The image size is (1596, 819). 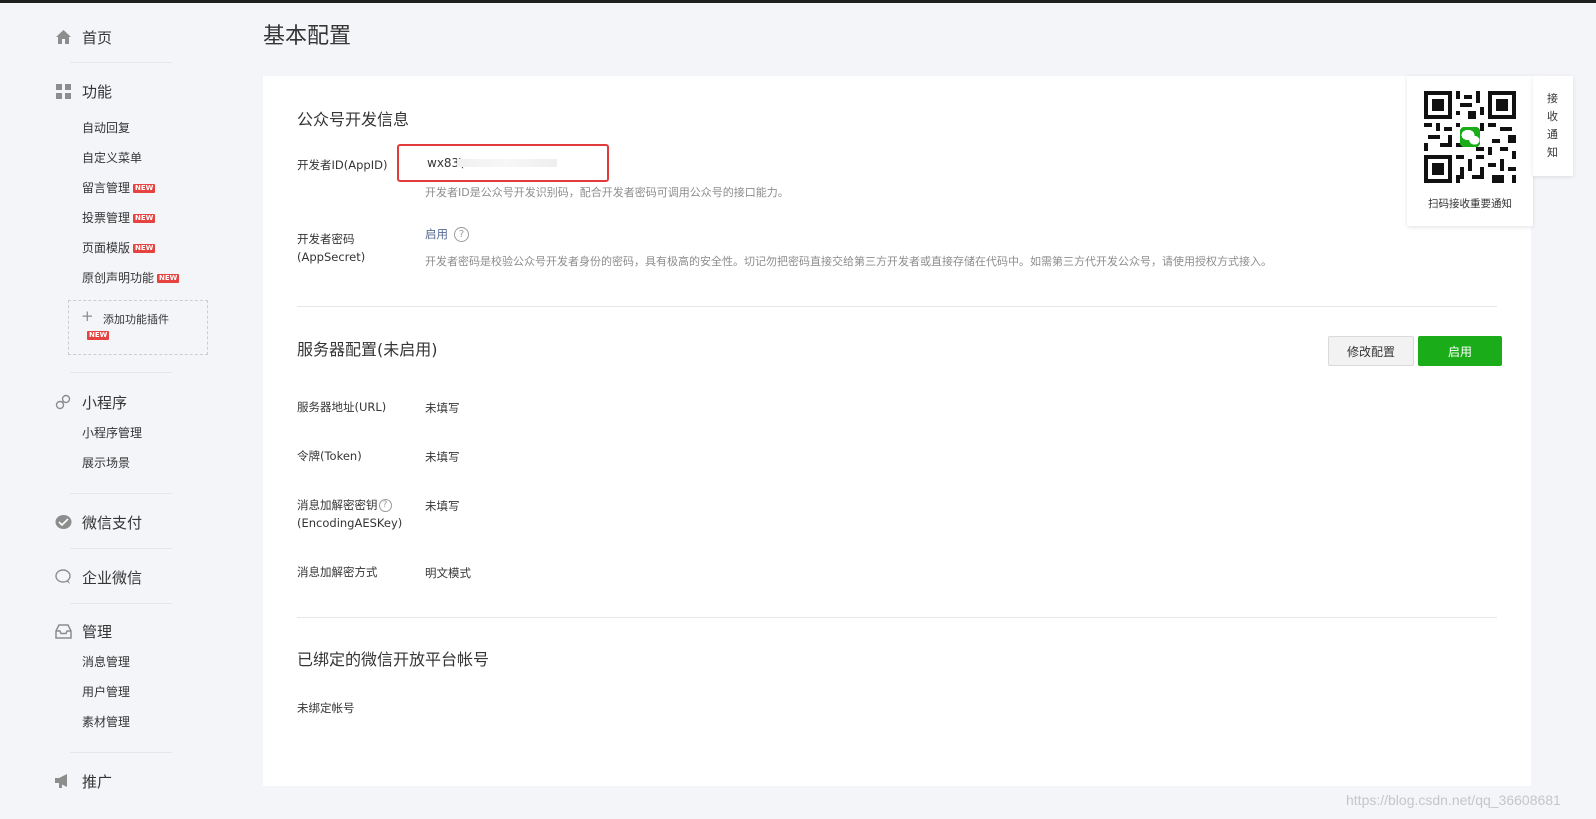 I want to click on encrypt-mode-label: 消息加解密方式, so click(x=337, y=572).